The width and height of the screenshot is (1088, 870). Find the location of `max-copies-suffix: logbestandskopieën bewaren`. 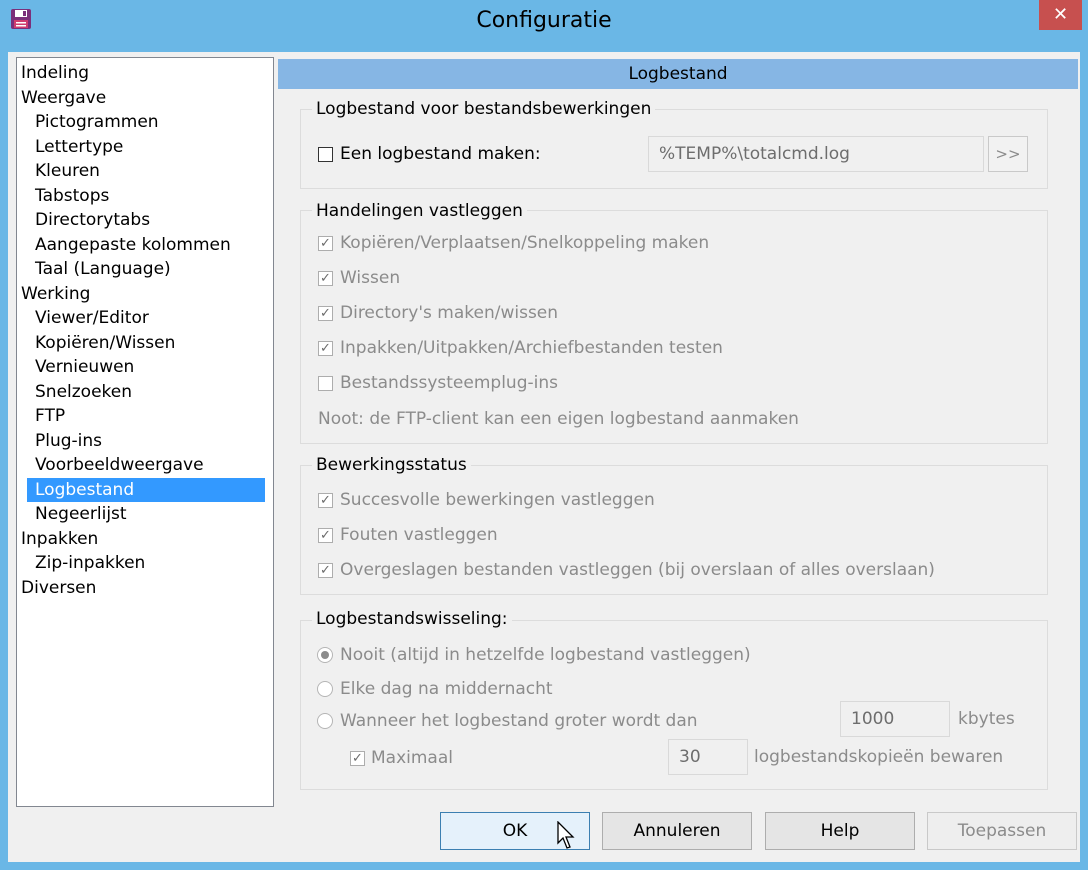

max-copies-suffix: logbestandskopieën bewaren is located at coordinates (879, 757).